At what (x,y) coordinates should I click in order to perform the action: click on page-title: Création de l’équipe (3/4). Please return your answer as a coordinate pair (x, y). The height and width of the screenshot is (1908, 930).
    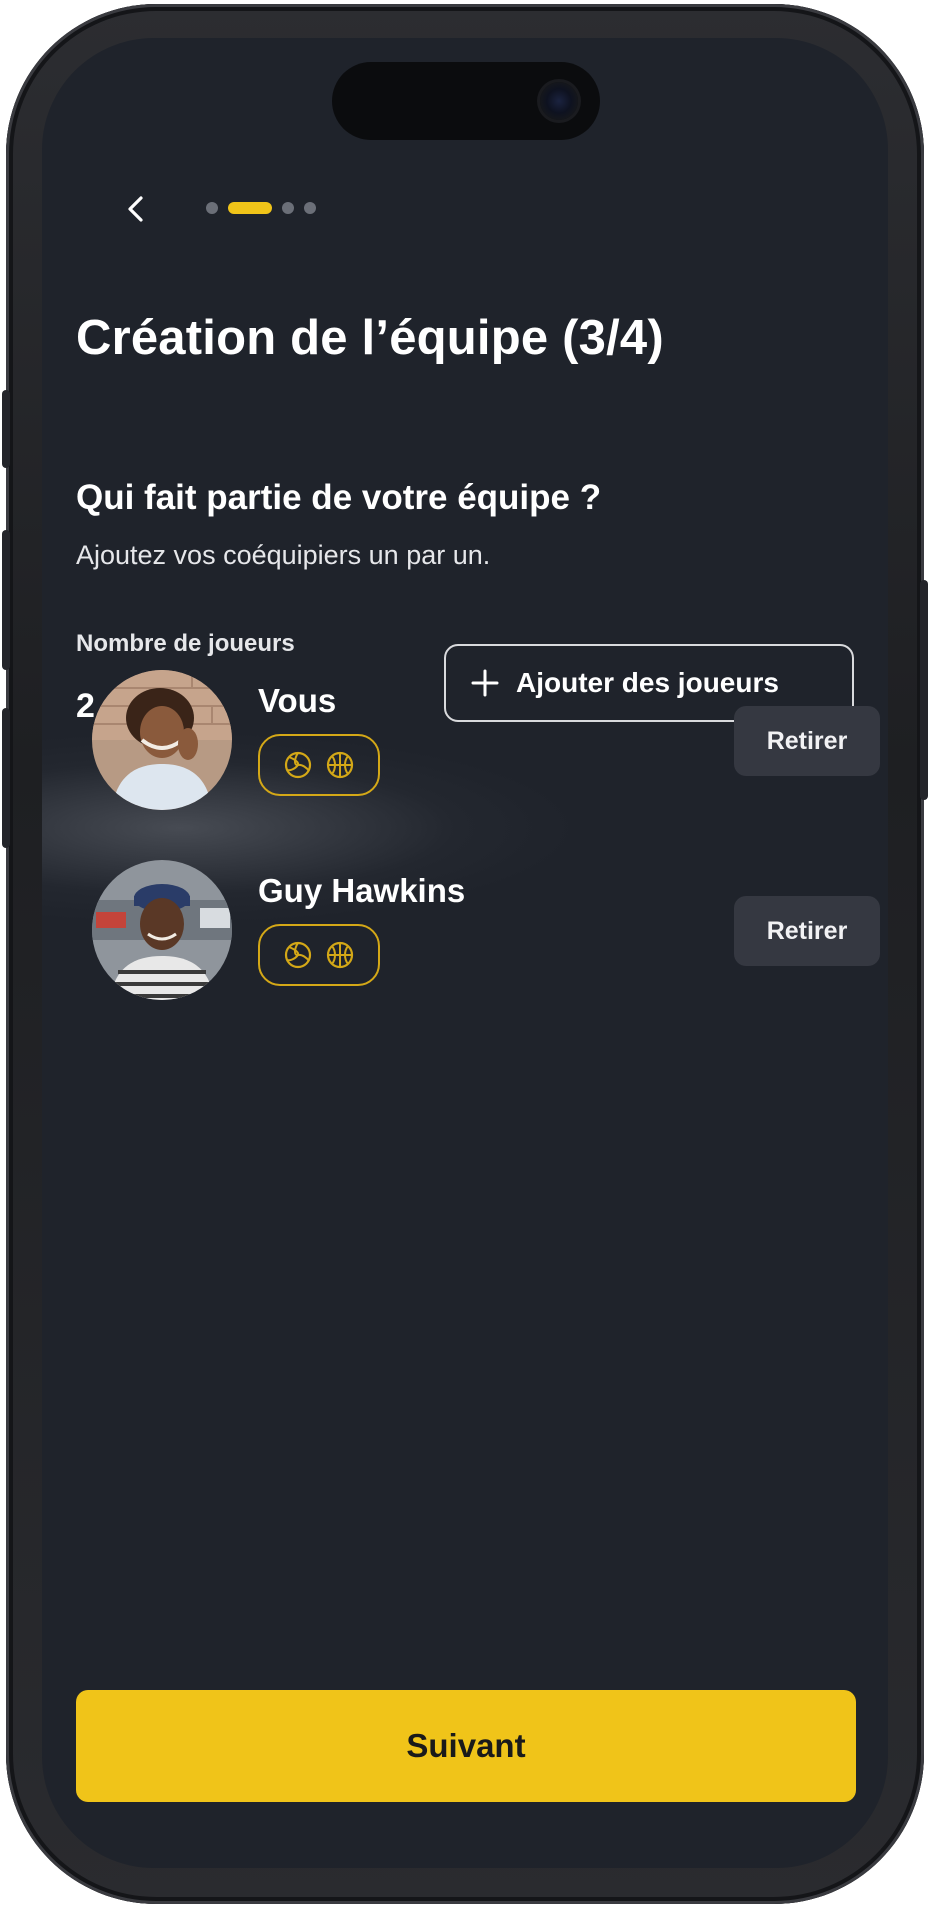
    Looking at the image, I should click on (370, 338).